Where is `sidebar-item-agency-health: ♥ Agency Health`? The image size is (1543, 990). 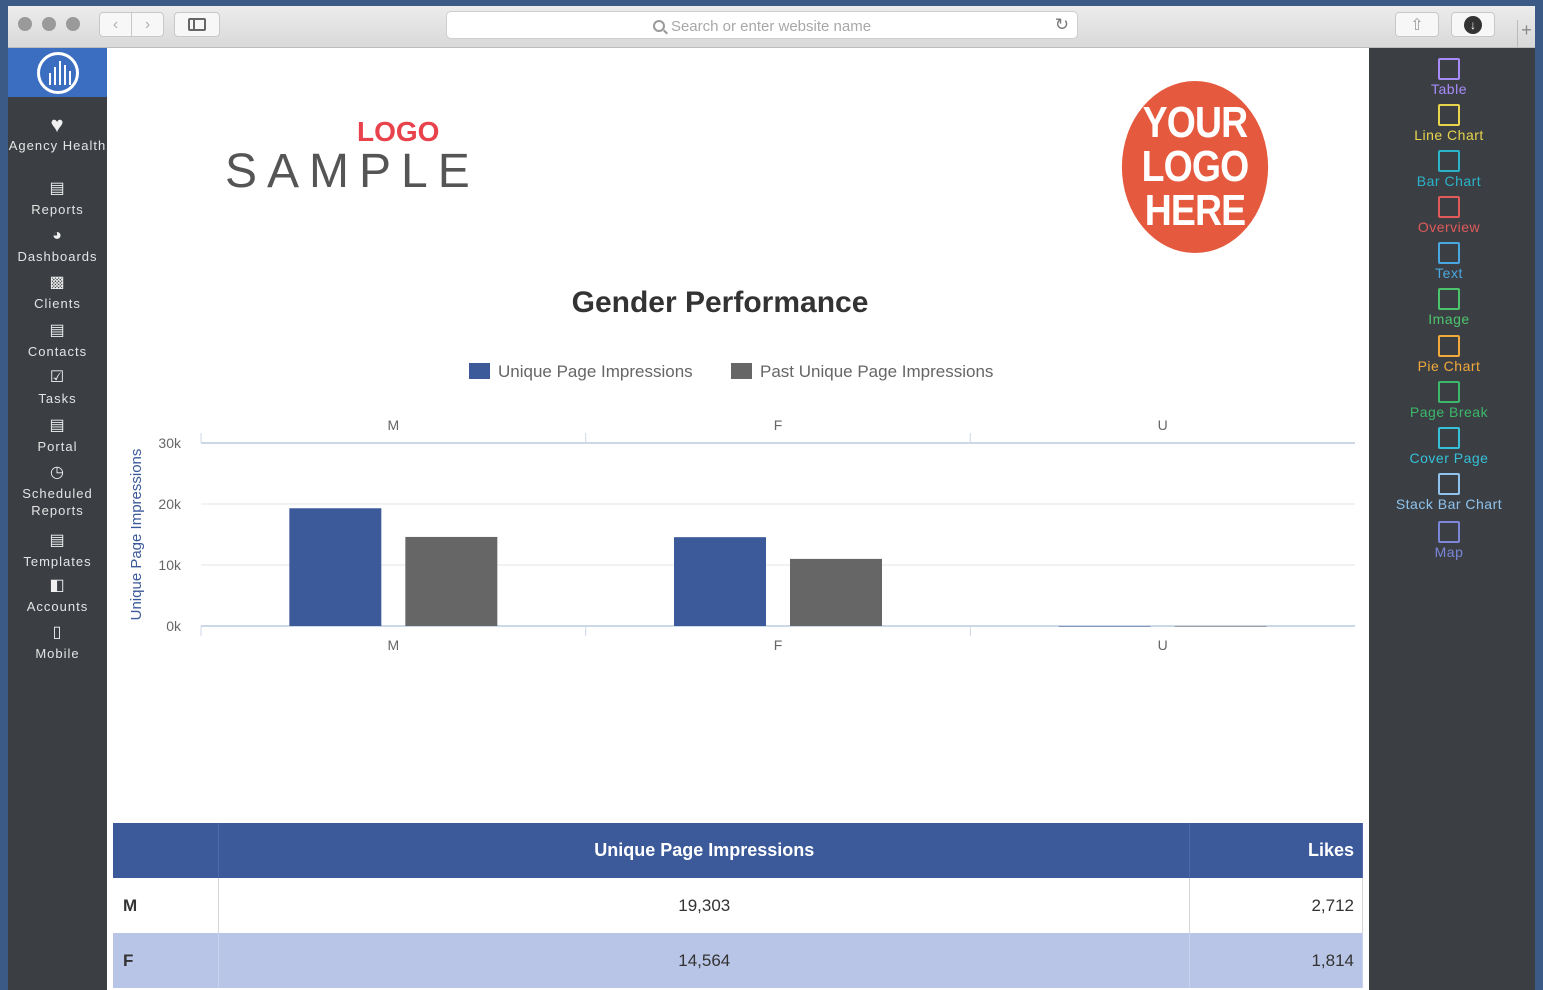 sidebar-item-agency-health: ♥ Agency Health is located at coordinates (57, 133).